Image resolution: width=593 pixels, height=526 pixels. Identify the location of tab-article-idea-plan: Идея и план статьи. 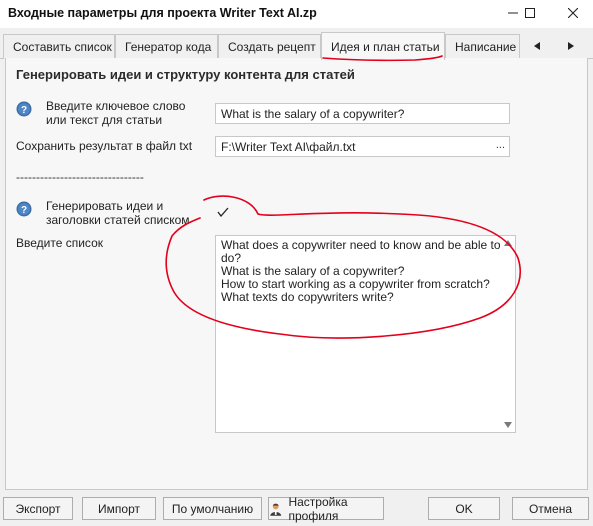
(383, 46).